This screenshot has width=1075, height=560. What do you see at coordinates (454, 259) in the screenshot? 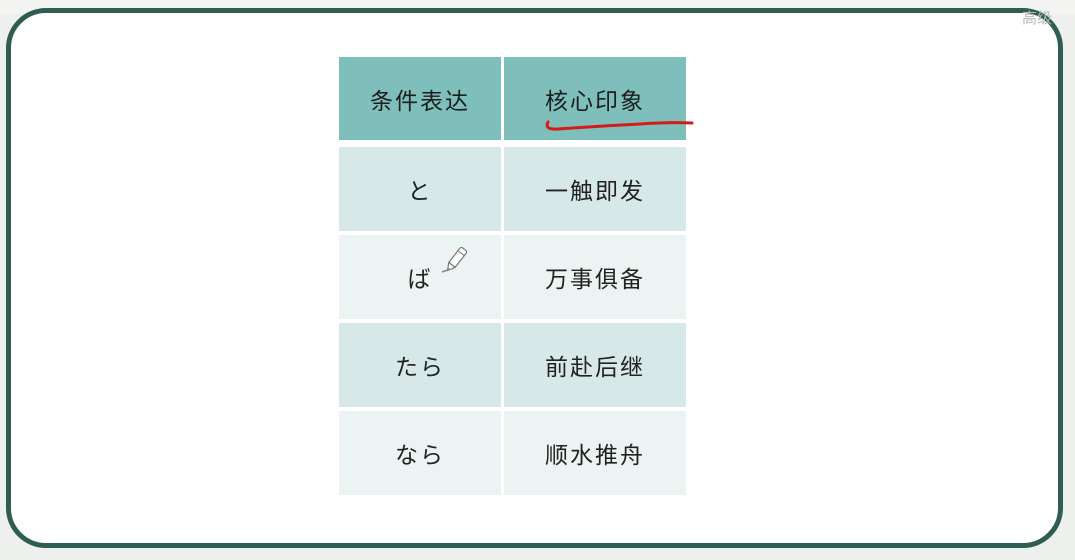
I see `pen-cursor-icon` at bounding box center [454, 259].